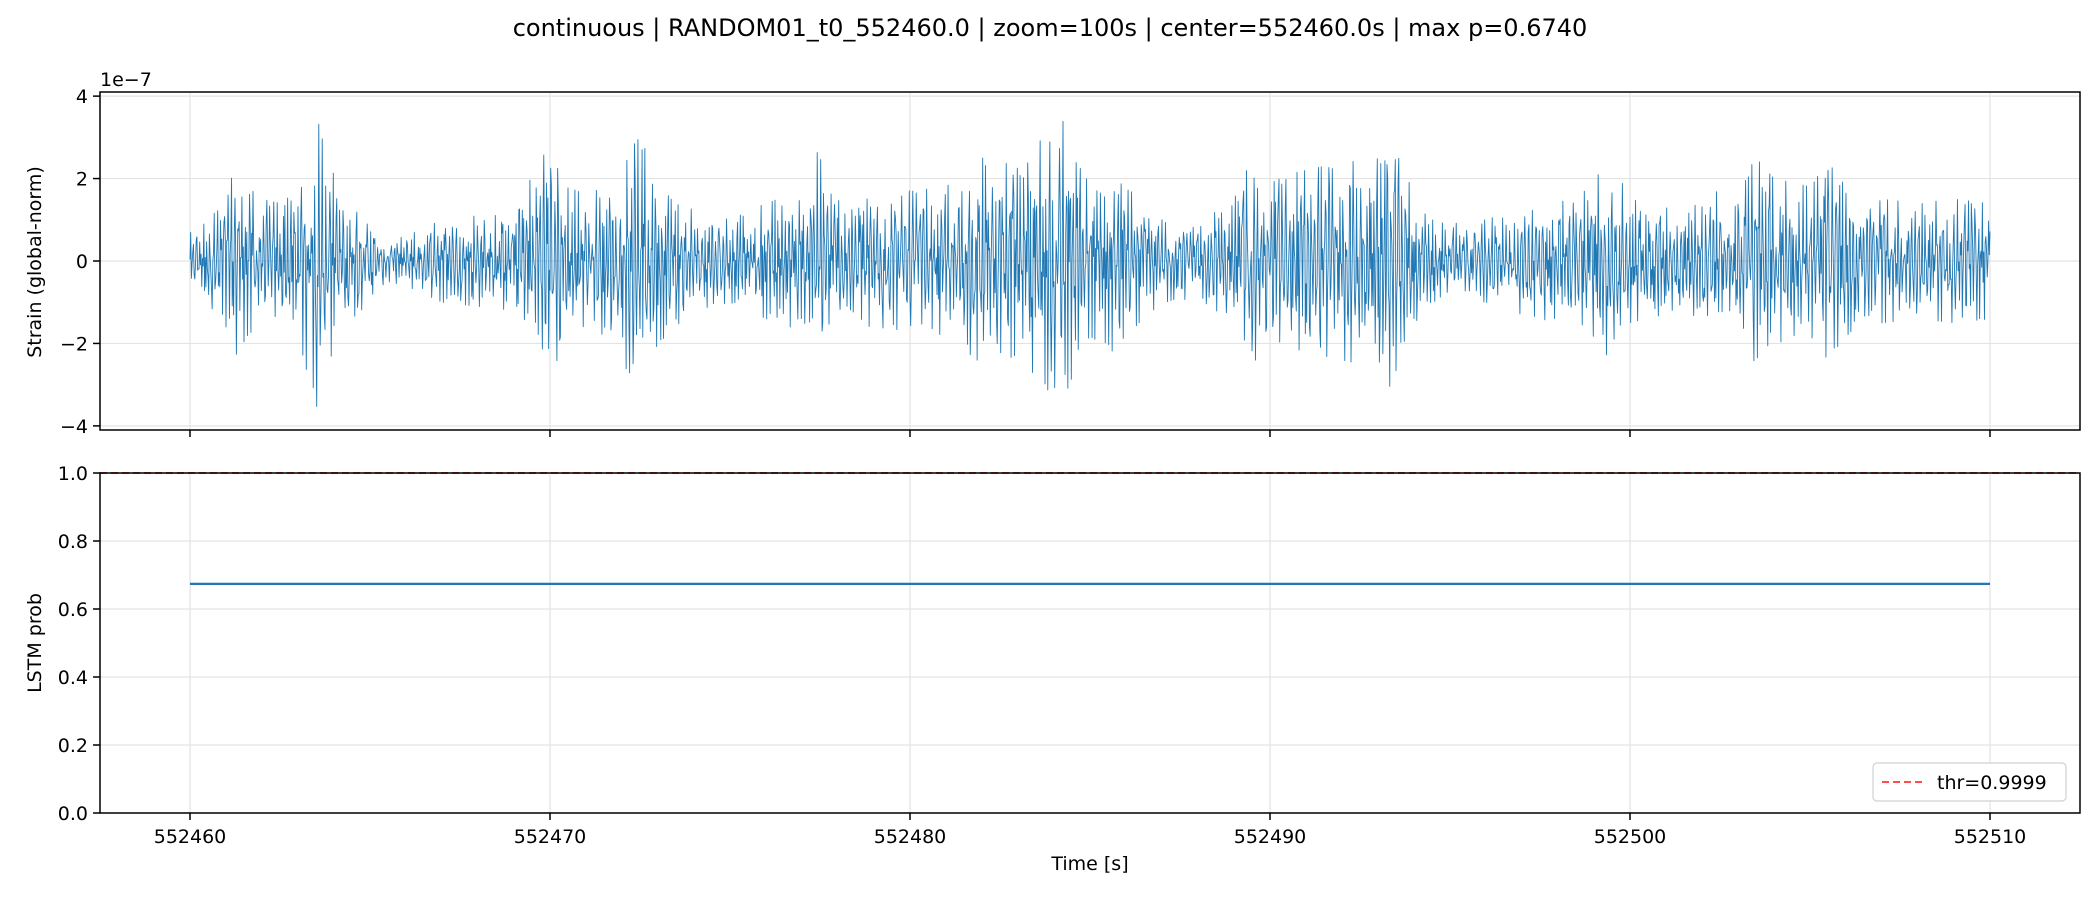  I want to click on strain-x-ticks, so click(1090, 433).